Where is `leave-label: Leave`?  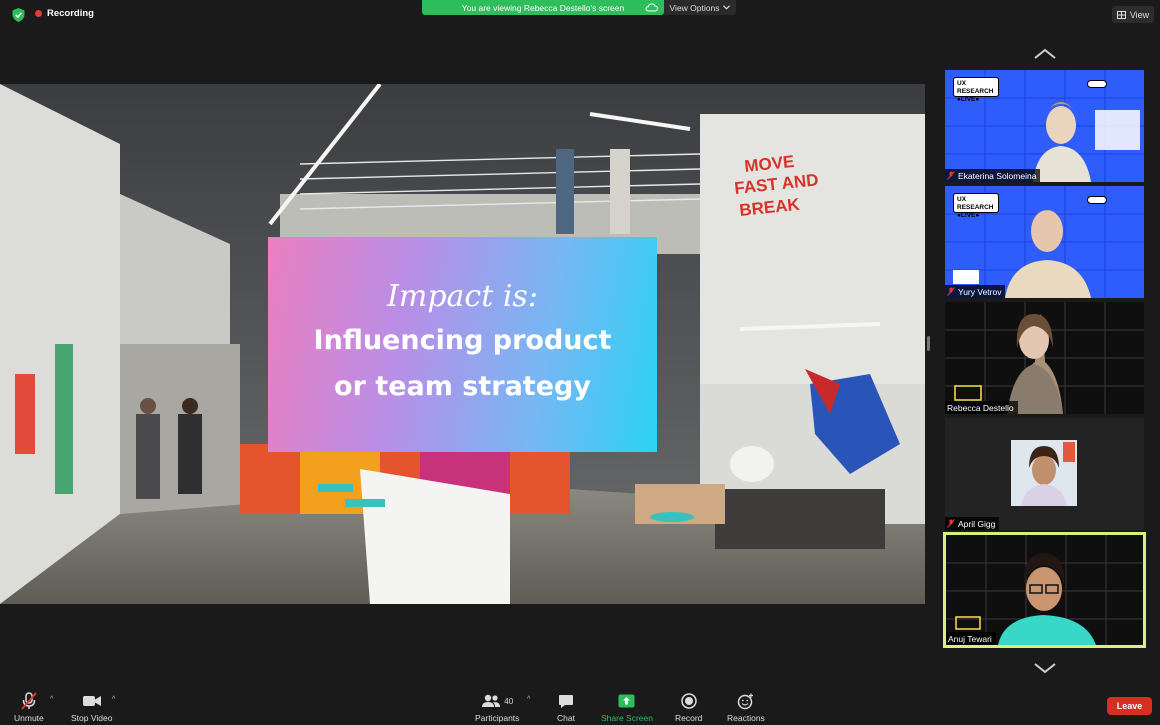 leave-label: Leave is located at coordinates (1129, 706).